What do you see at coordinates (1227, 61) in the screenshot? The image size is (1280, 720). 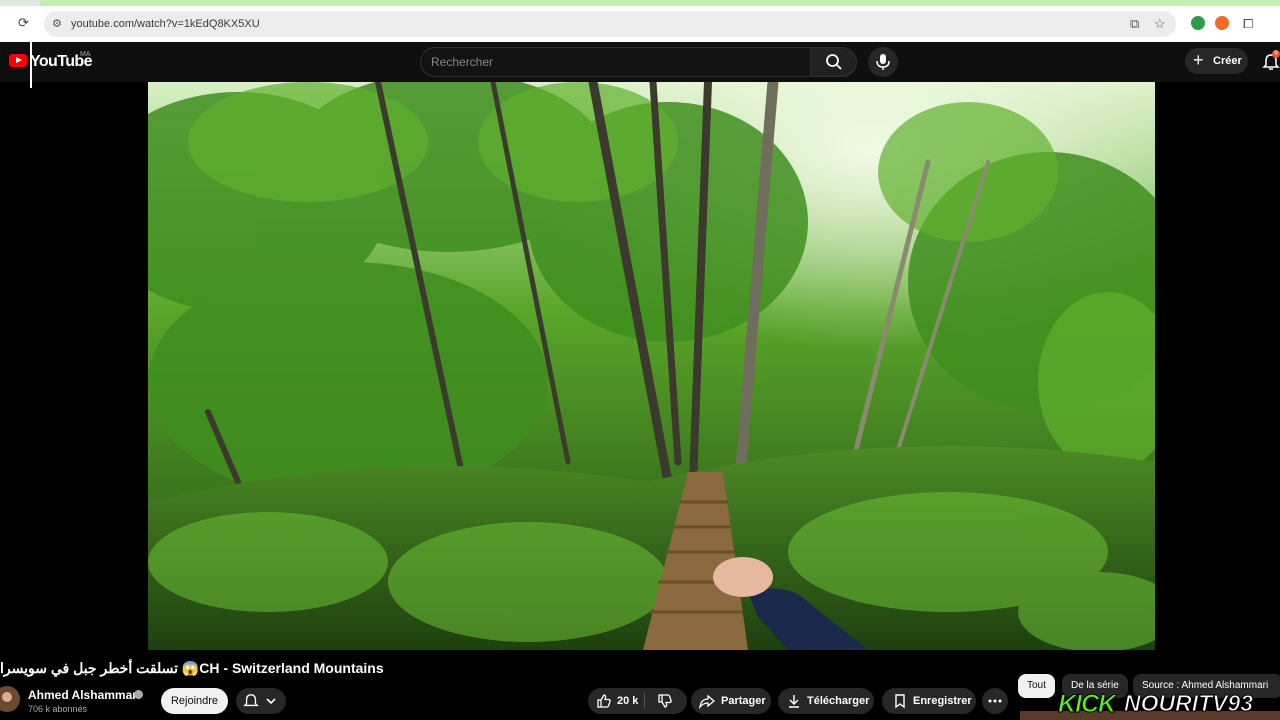 I see `create-label: Créer` at bounding box center [1227, 61].